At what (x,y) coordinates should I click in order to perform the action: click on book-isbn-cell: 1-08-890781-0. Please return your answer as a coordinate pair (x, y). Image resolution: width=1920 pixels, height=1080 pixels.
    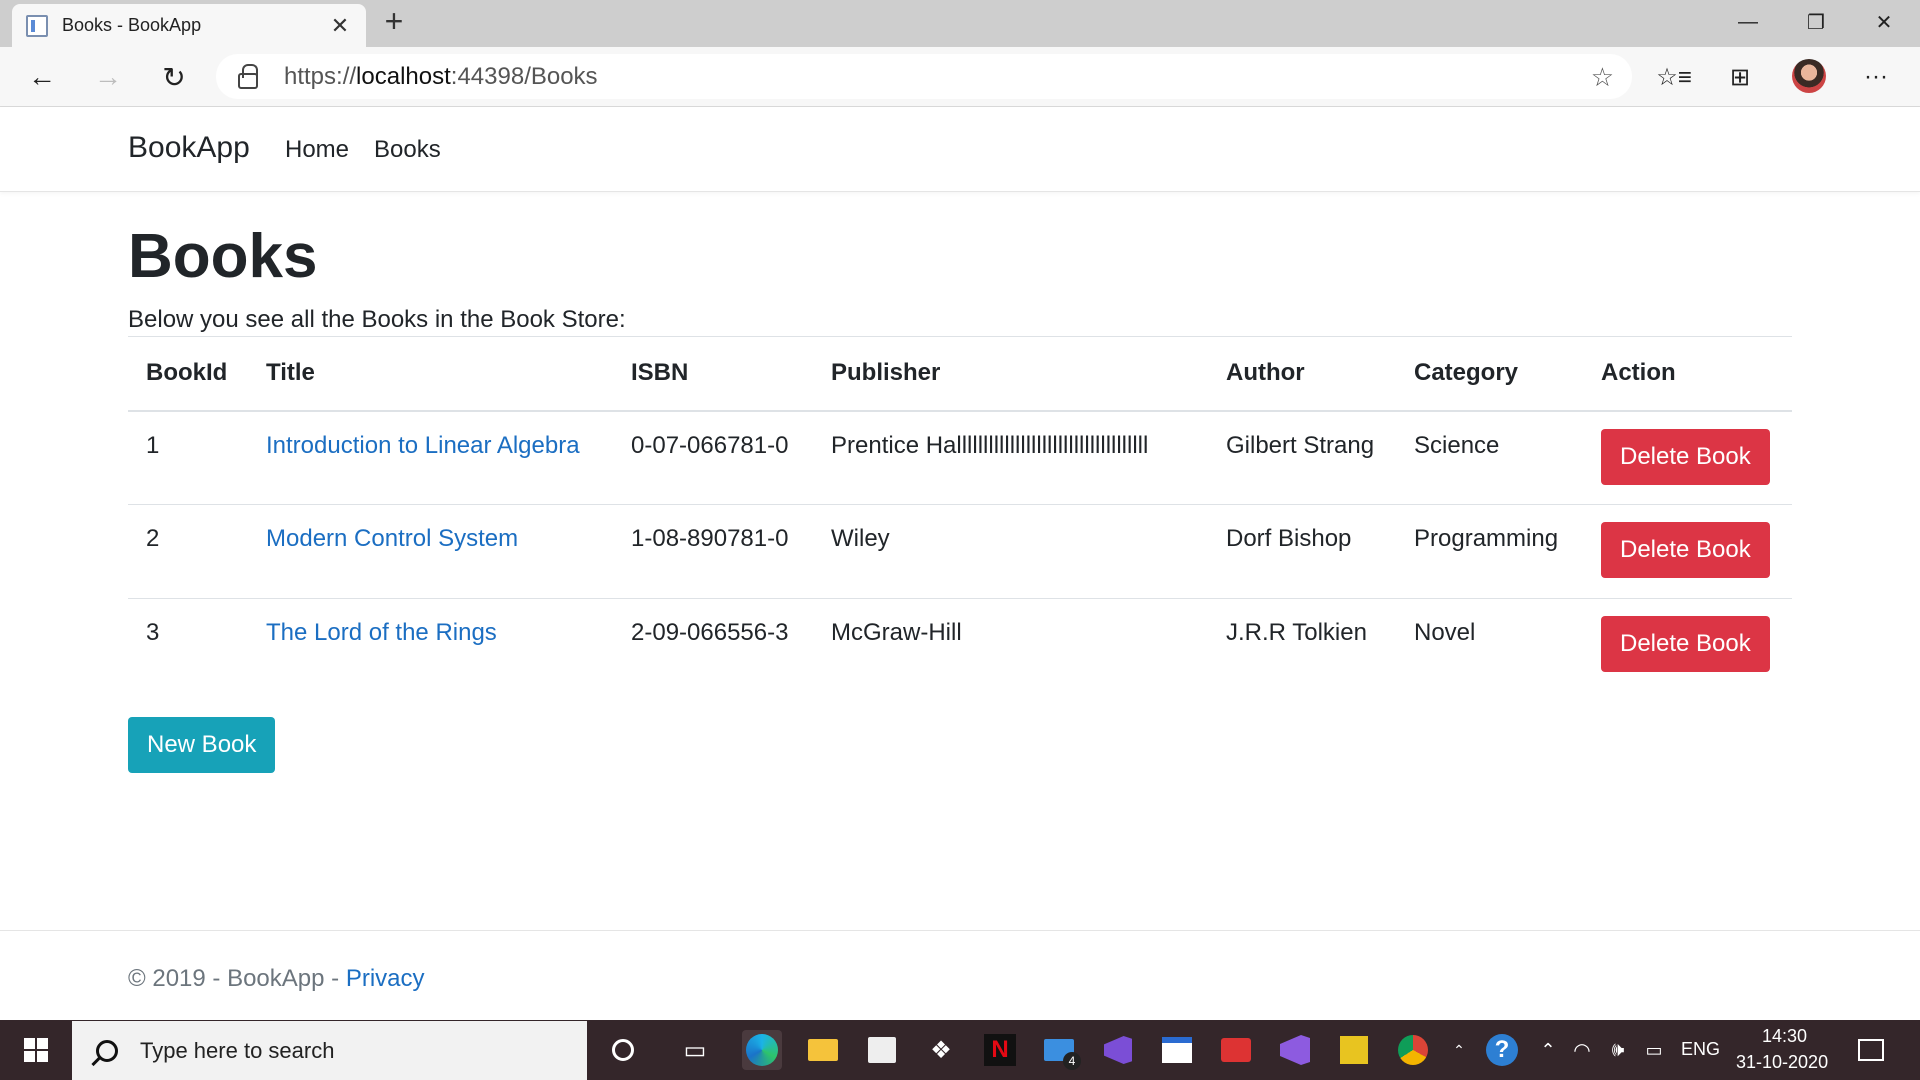
    Looking at the image, I should click on (713, 551).